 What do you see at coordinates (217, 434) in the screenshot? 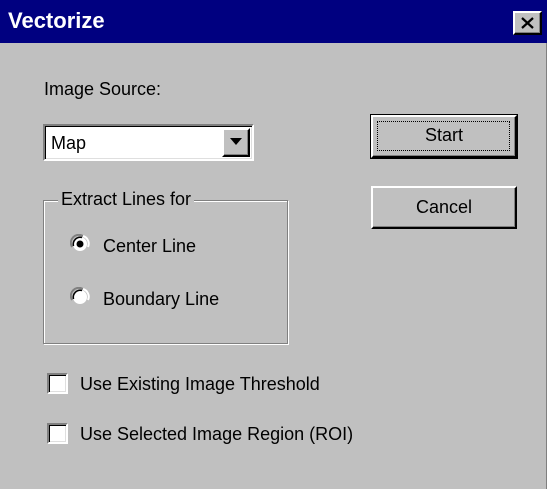
I see `use-selected-region-label: Use Selected Image Region (ROI)` at bounding box center [217, 434].